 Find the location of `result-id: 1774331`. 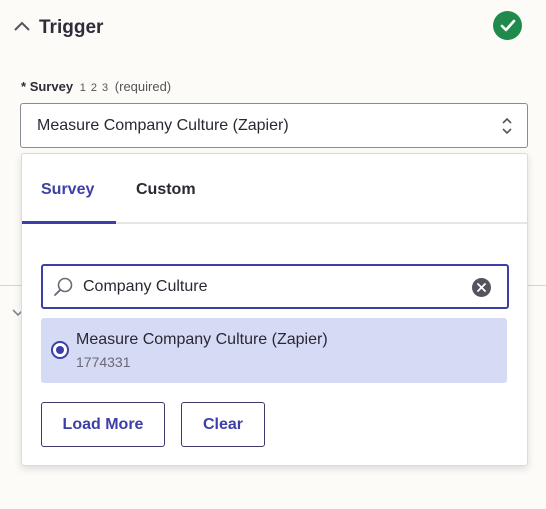

result-id: 1774331 is located at coordinates (103, 362).